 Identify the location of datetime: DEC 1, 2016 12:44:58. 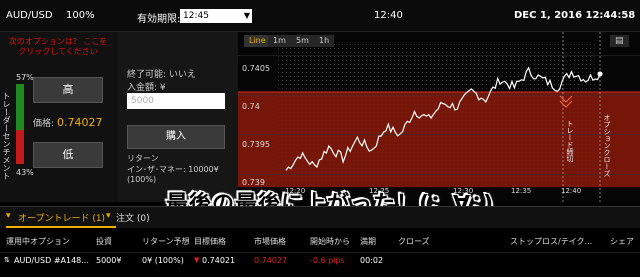
(575, 15).